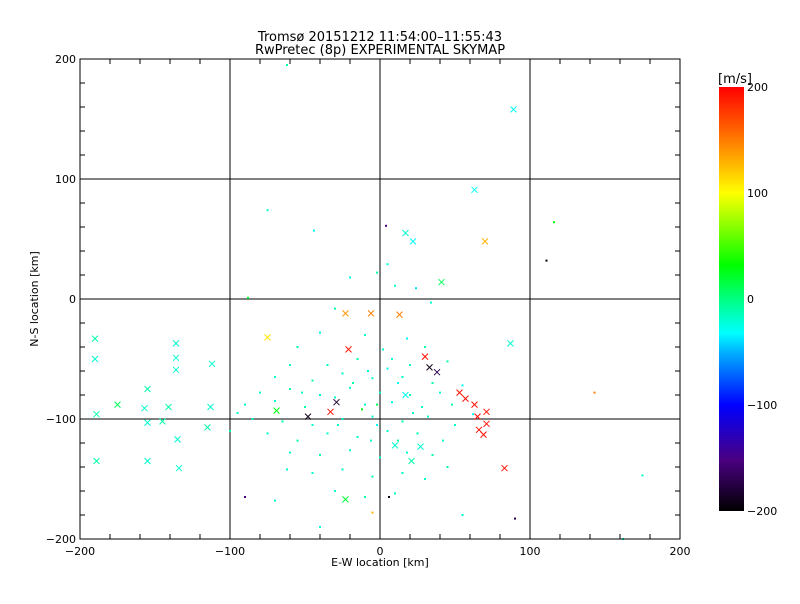  Describe the element at coordinates (750, 299) in the screenshot. I see `colorbar-tick-label: 0` at that location.